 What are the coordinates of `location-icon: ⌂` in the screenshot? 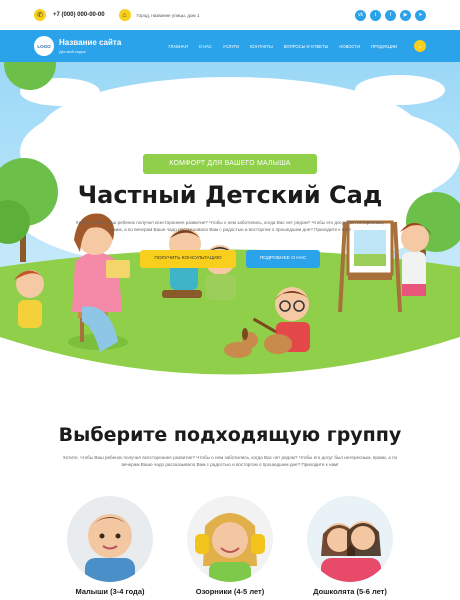 It's located at (124, 15).